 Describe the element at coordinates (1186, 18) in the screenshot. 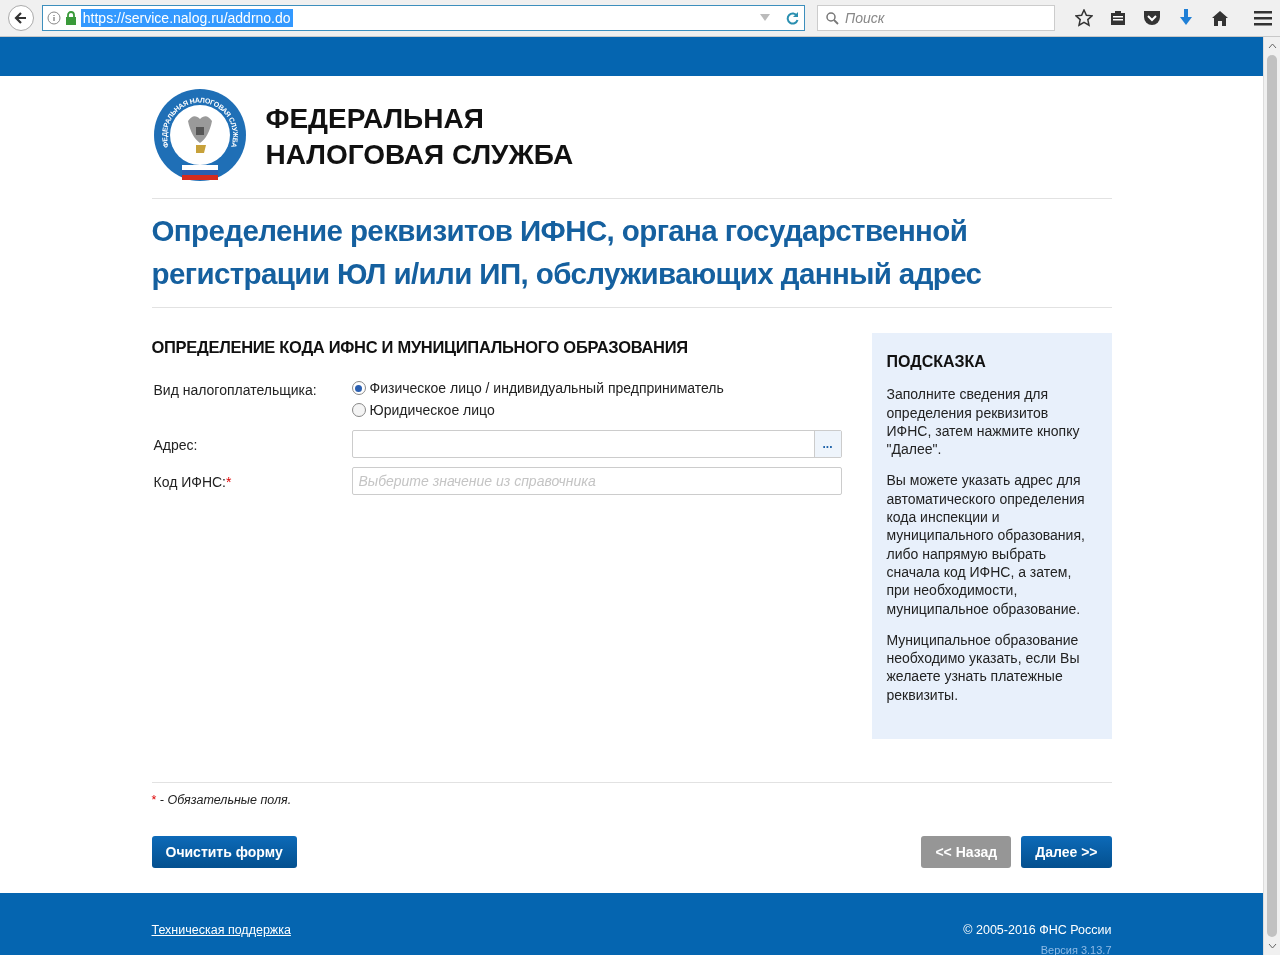

I see `download-icon` at that location.